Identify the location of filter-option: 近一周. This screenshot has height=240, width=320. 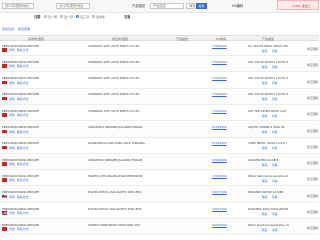
(50, 17).